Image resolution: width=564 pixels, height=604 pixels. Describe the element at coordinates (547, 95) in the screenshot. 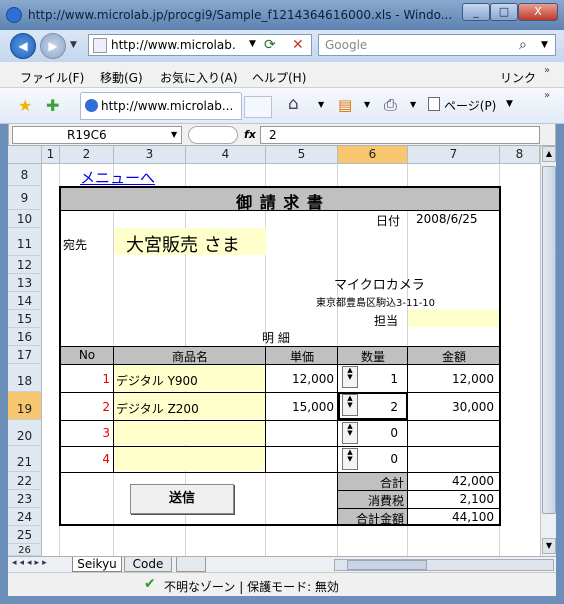

I see `more-tools-icon: »` at that location.